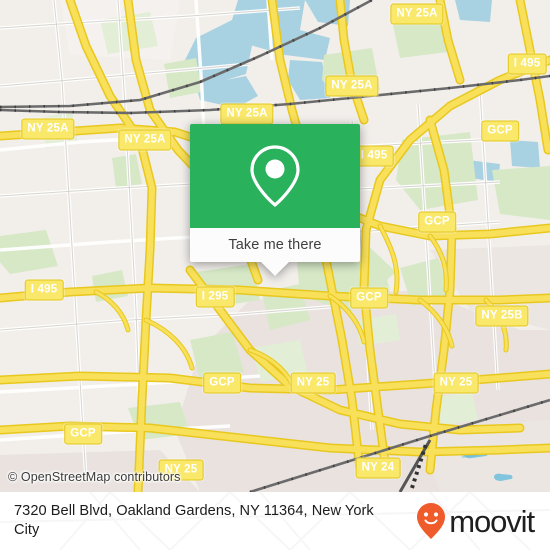 This screenshot has width=550, height=550. What do you see at coordinates (492, 521) in the screenshot?
I see `moovit-wordmark: moovit` at bounding box center [492, 521].